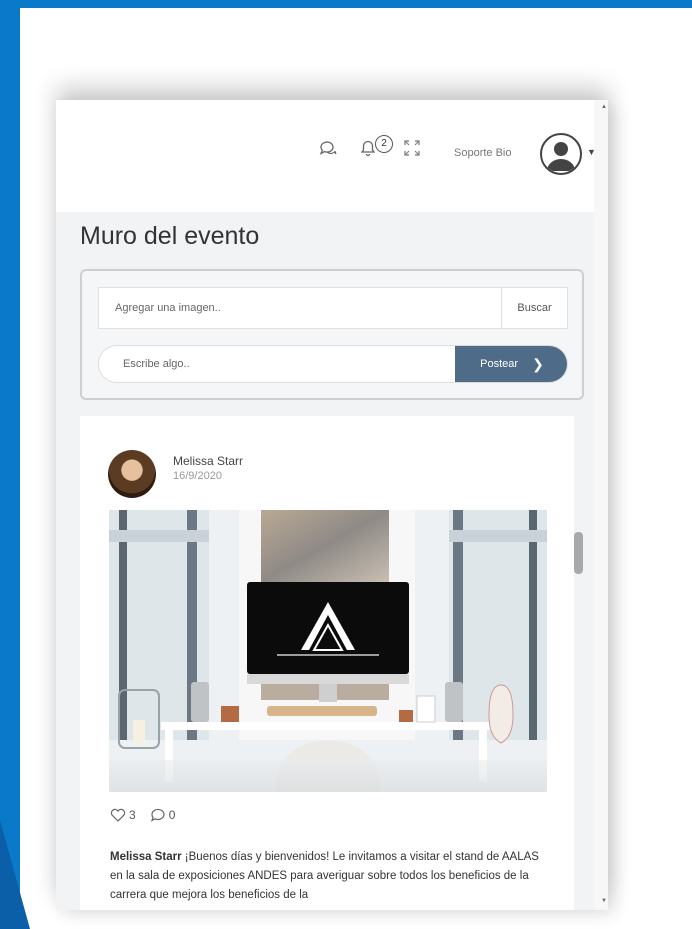 This screenshot has width=692, height=929. What do you see at coordinates (10, 464) in the screenshot?
I see `blue-frame-left` at bounding box center [10, 464].